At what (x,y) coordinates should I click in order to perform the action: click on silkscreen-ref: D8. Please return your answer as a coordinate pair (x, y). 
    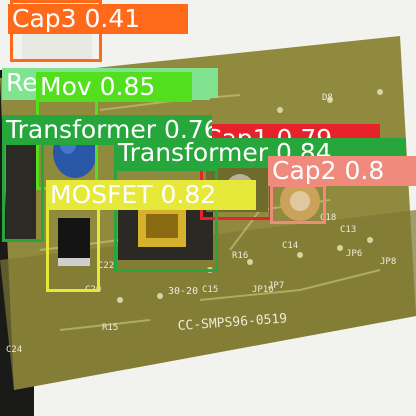
    Looking at the image, I should click on (327, 98).